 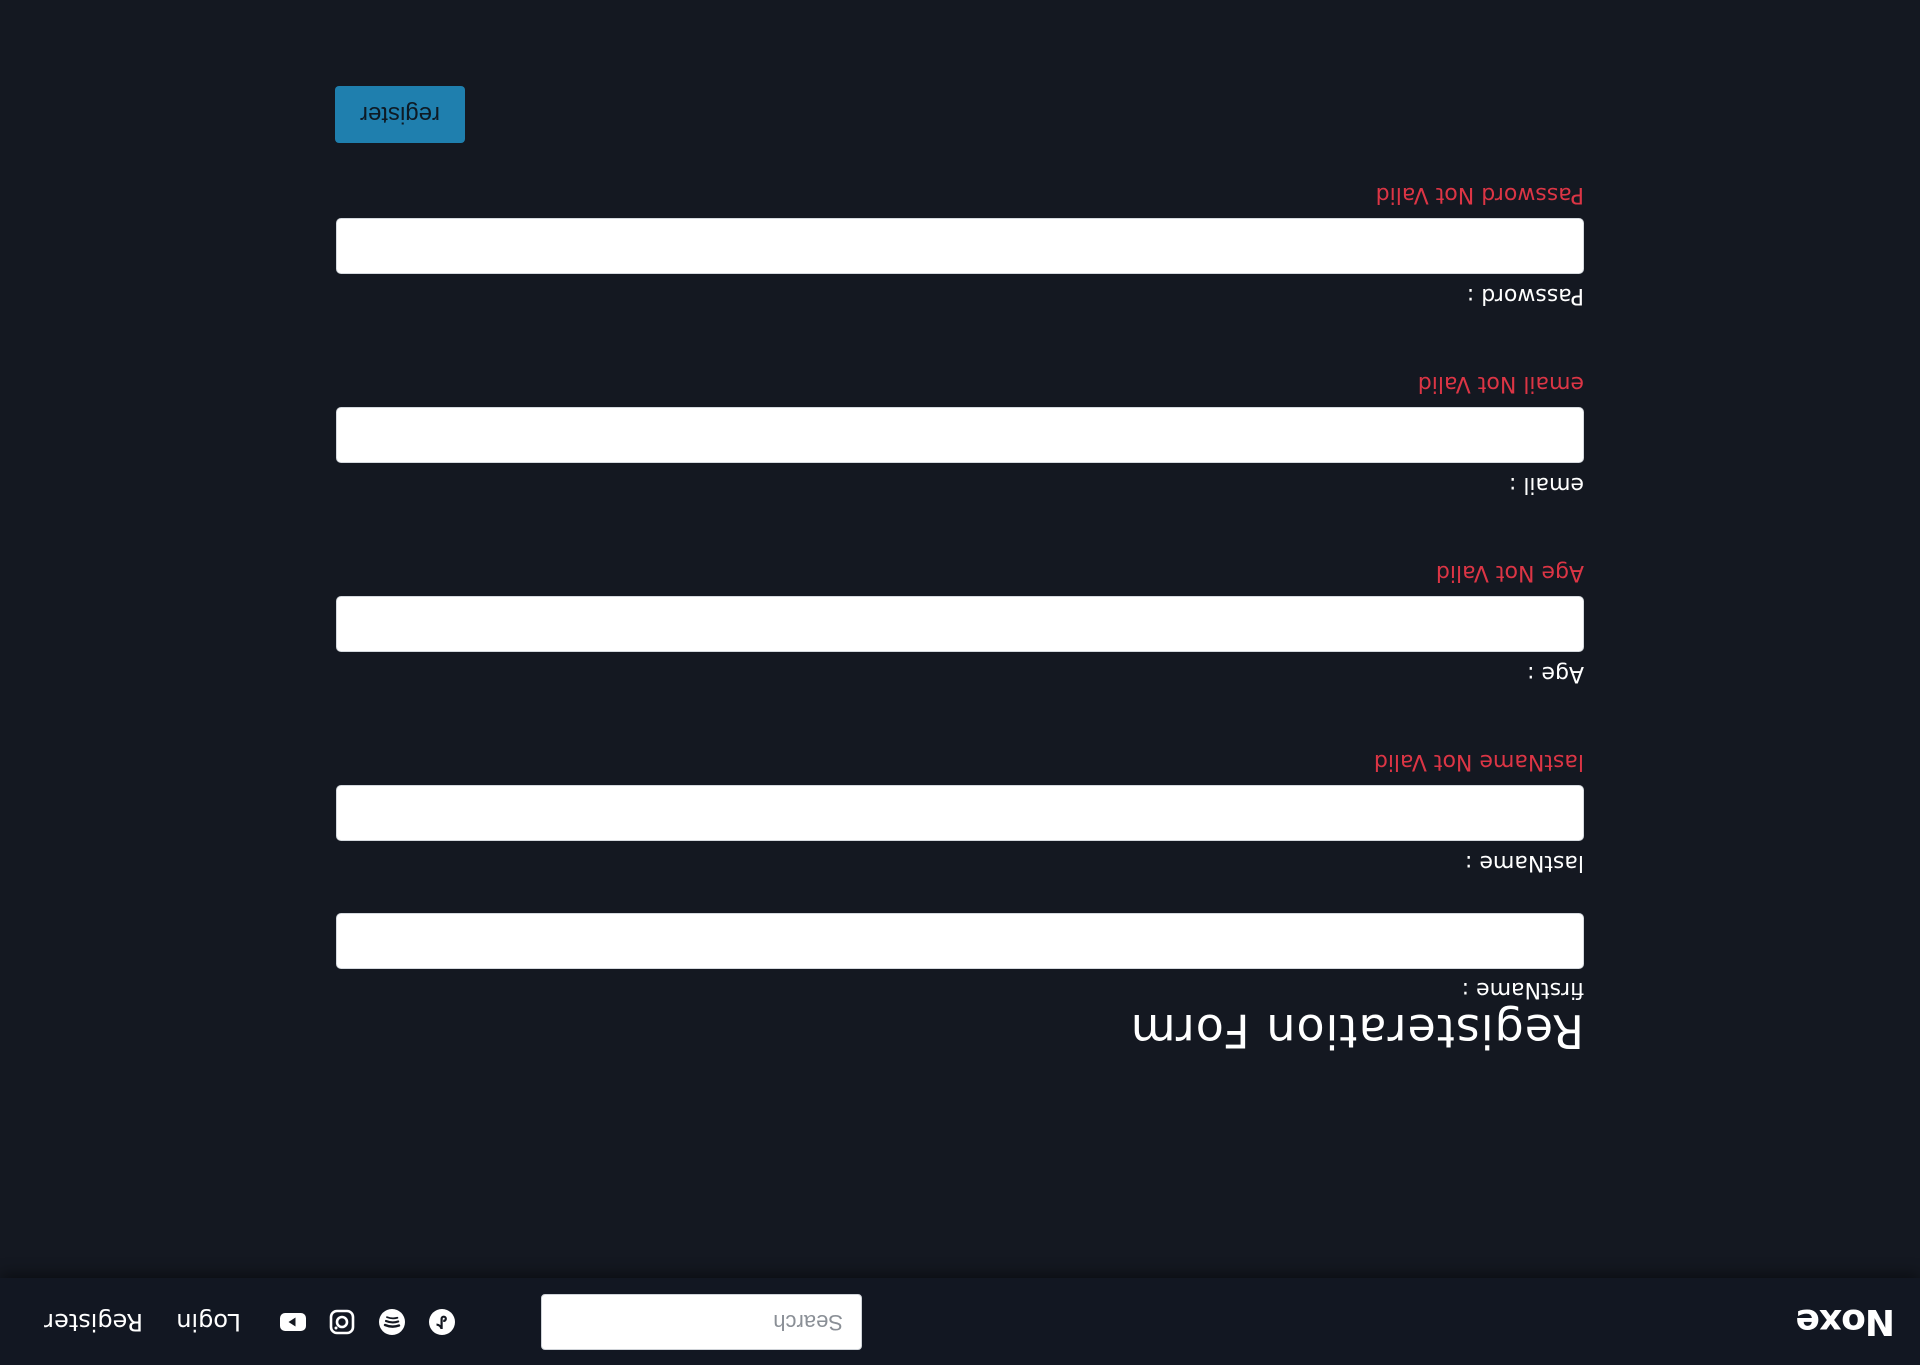 I want to click on spotify-icon, so click(x=392, y=1322).